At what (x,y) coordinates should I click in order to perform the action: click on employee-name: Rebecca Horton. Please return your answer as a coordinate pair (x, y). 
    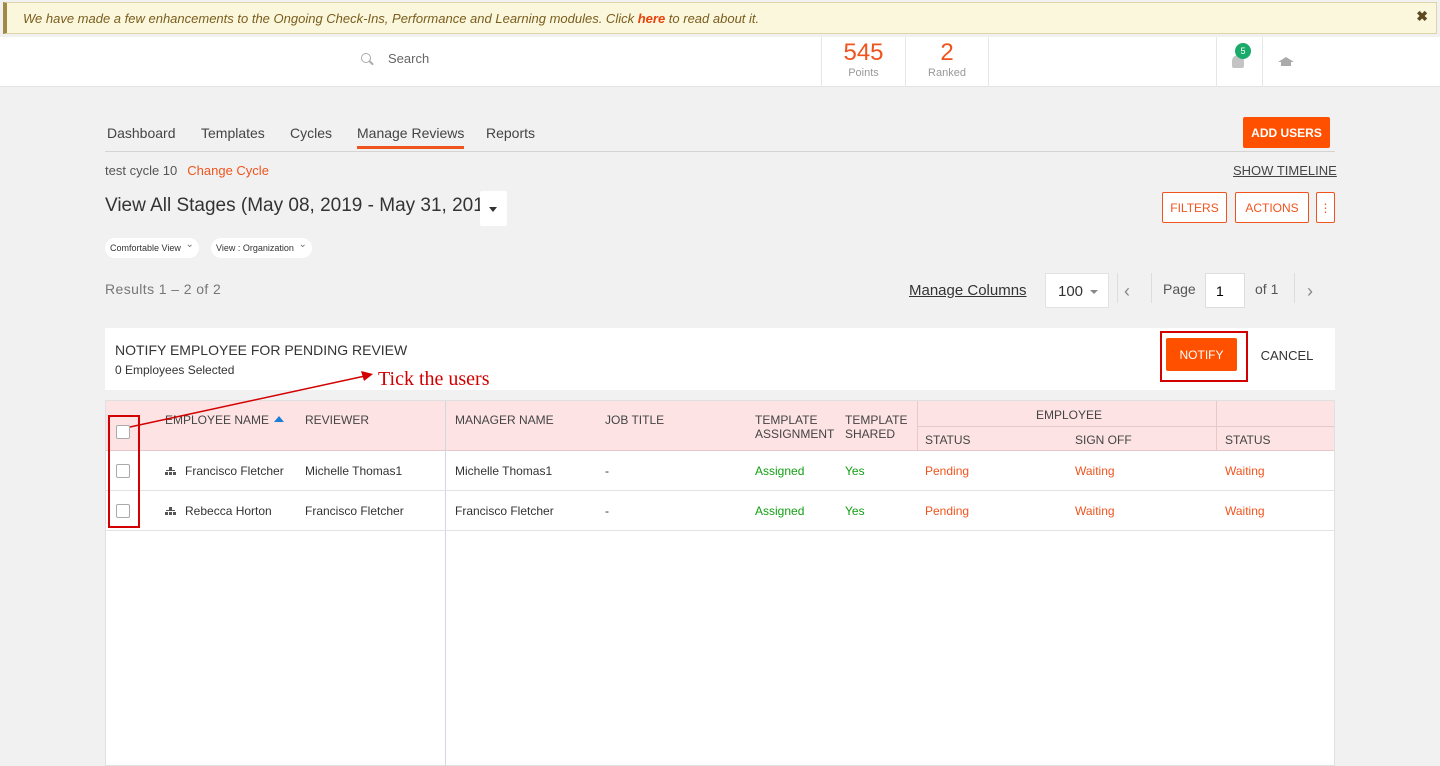
    Looking at the image, I should click on (228, 511).